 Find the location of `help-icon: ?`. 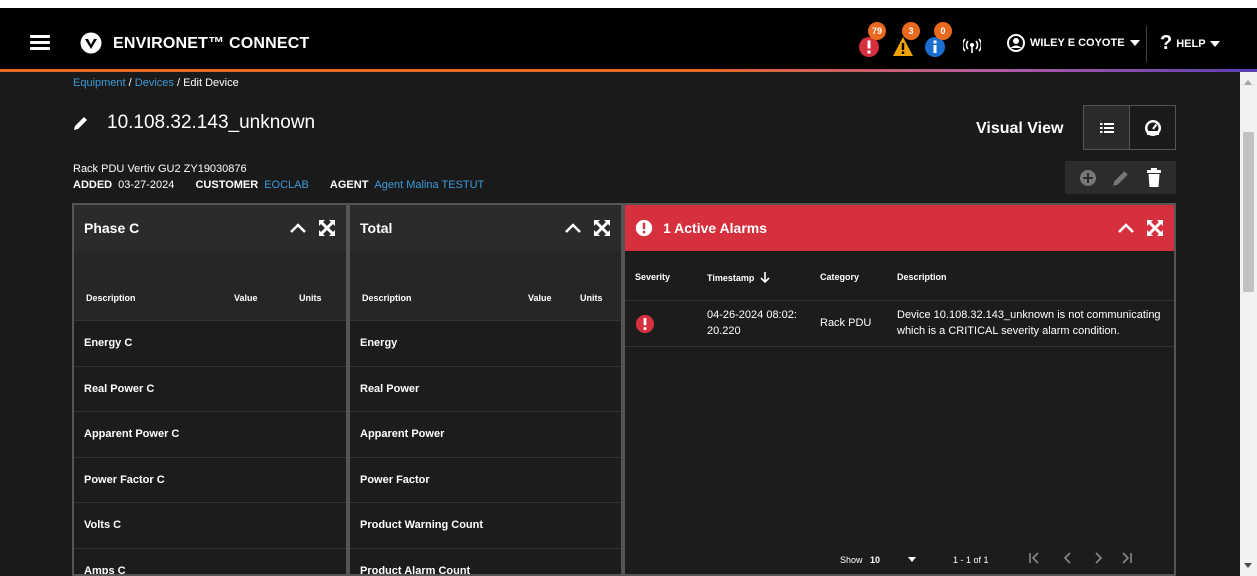

help-icon: ? is located at coordinates (1166, 43).